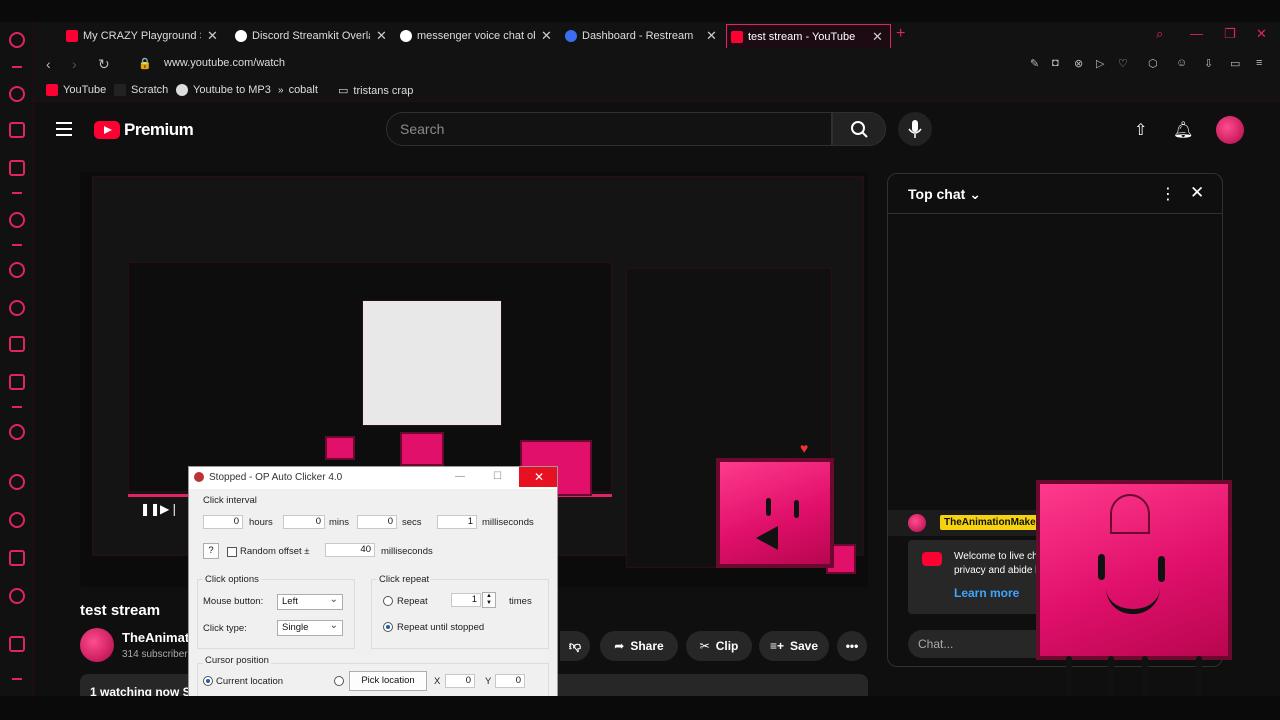 This screenshot has height=720, width=1280. I want to click on bookmark-youtube: YouTube, so click(76, 90).